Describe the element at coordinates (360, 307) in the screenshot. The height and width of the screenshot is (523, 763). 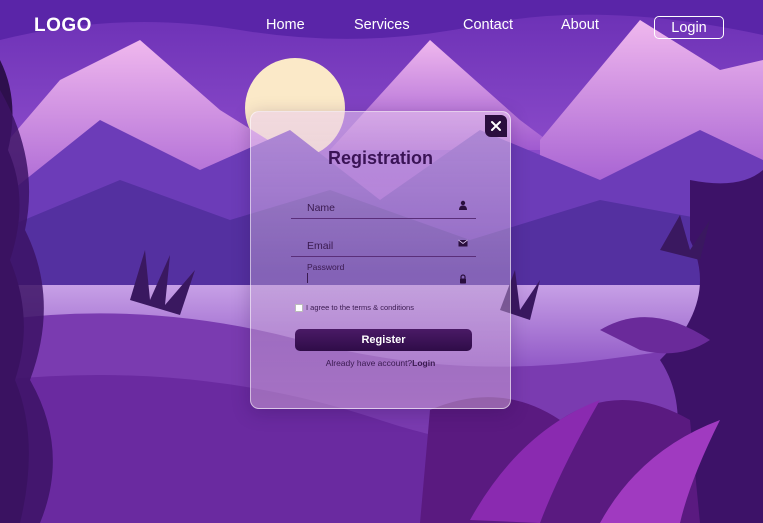
I see `terms-label: I agree to the terms & conditions` at that location.